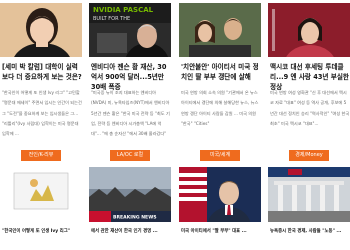 This screenshot has width=350, height=250. What do you see at coordinates (130, 194) in the screenshot?
I see `article-thumbnail: BREAKING NEWS` at bounding box center [130, 194].